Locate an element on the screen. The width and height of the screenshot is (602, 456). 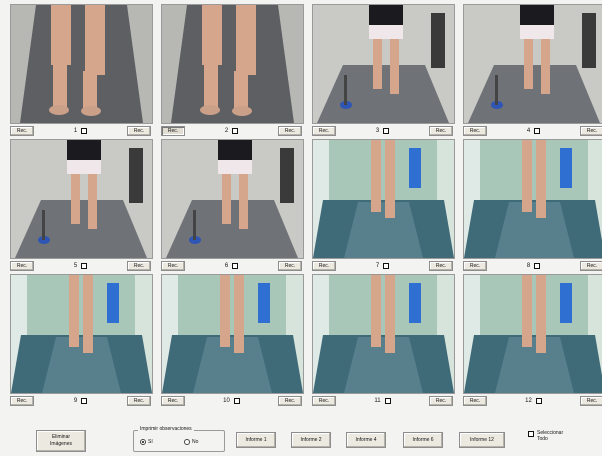
frame-cell: Rec. 11 Rec. is located at coordinates (381, 341).